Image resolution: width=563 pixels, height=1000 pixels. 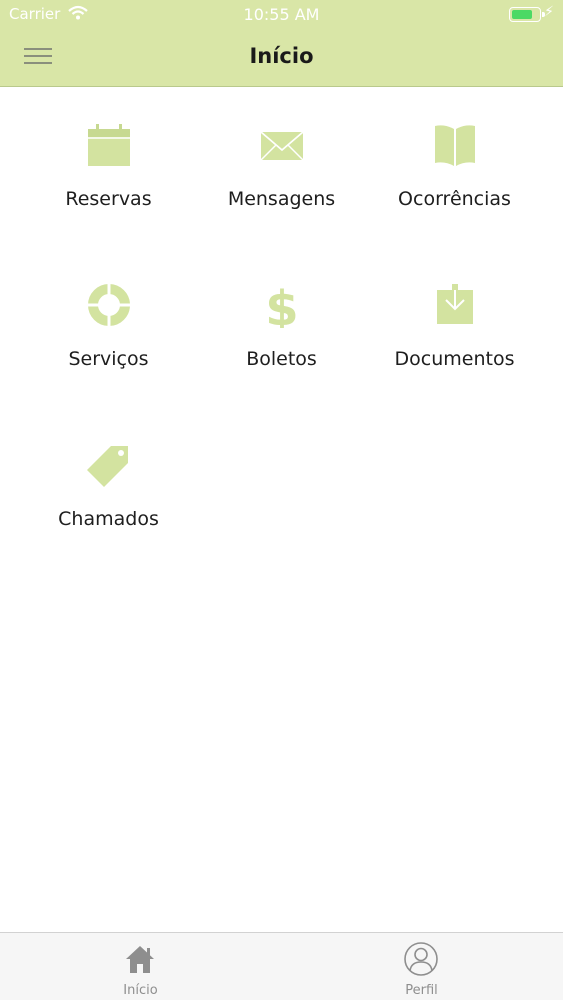 What do you see at coordinates (108, 359) in the screenshot?
I see `grid-item-label: Serviços` at bounding box center [108, 359].